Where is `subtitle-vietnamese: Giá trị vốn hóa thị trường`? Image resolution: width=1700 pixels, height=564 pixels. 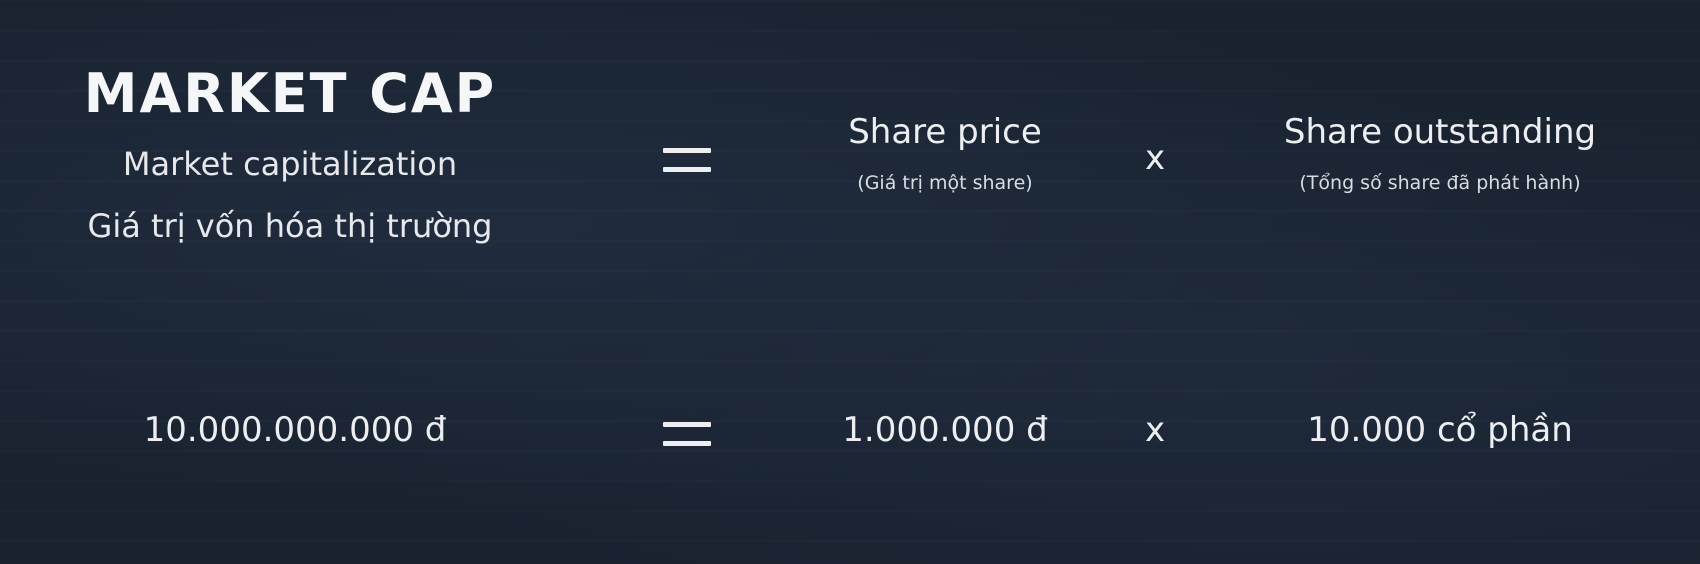
subtitle-vietnamese: Giá trị vốn hóa thị trường is located at coordinates (290, 226).